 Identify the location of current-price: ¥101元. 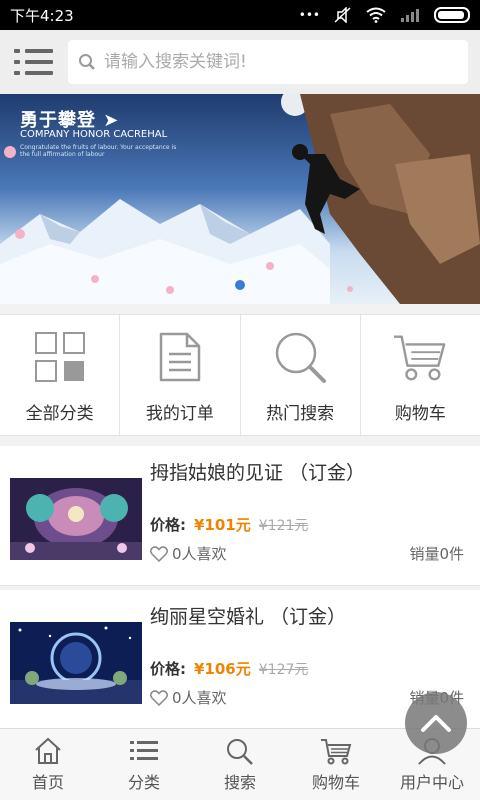
(222, 525).